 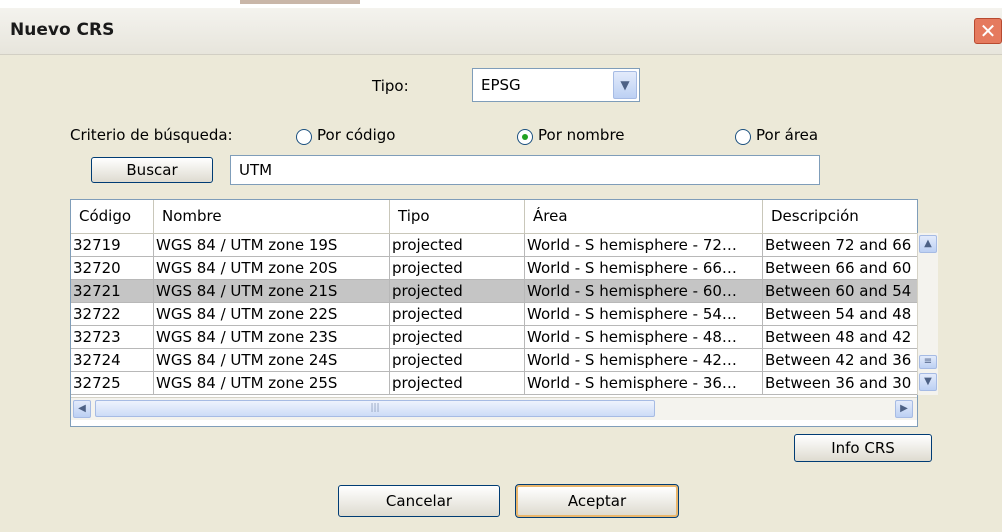 I want to click on cell-nombre: WGS 84 / UTM zone 25S, so click(x=272, y=383).